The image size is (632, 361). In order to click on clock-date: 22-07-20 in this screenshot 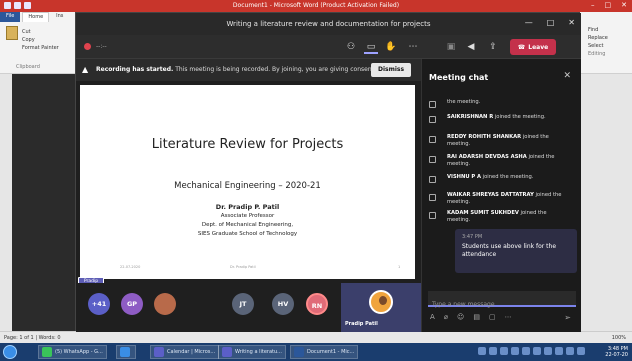, I will do `click(616, 355)`.